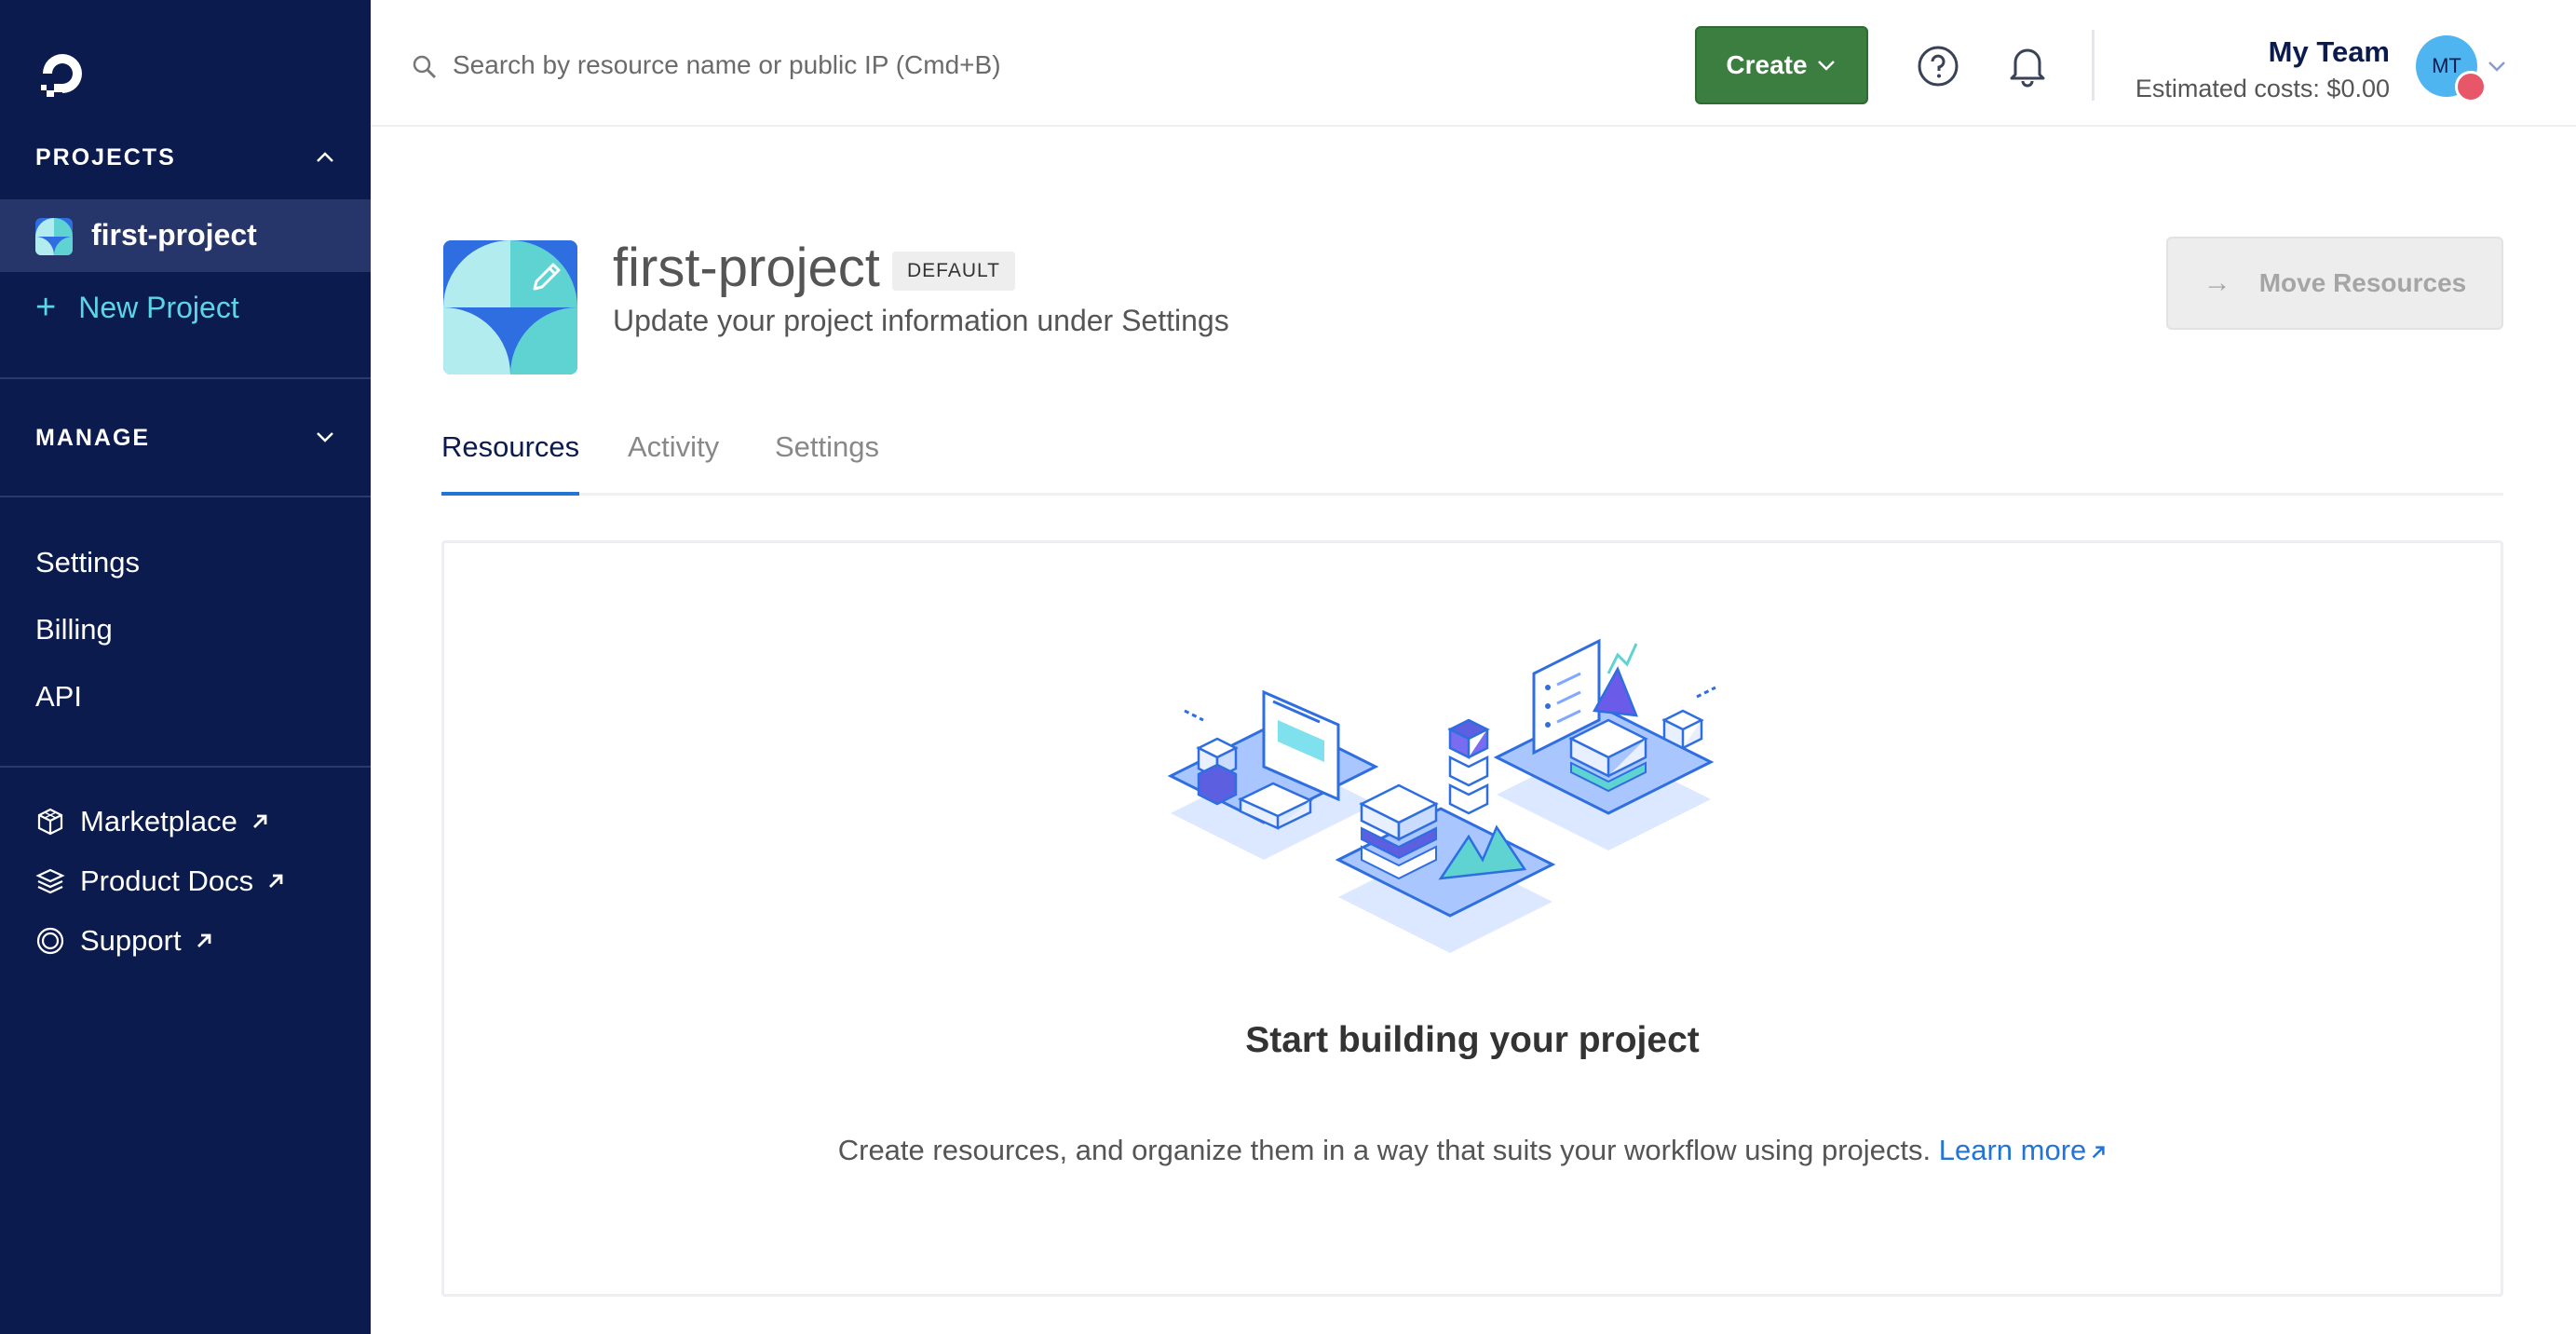 This screenshot has width=2576, height=1334. I want to click on manage-section-header: MANAGE, so click(92, 438).